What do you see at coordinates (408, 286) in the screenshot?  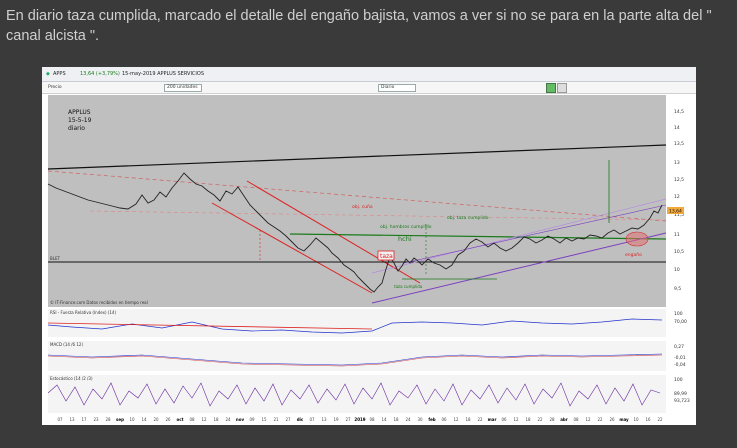 I see `annotation-taza-cumplida: taza cumplida` at bounding box center [408, 286].